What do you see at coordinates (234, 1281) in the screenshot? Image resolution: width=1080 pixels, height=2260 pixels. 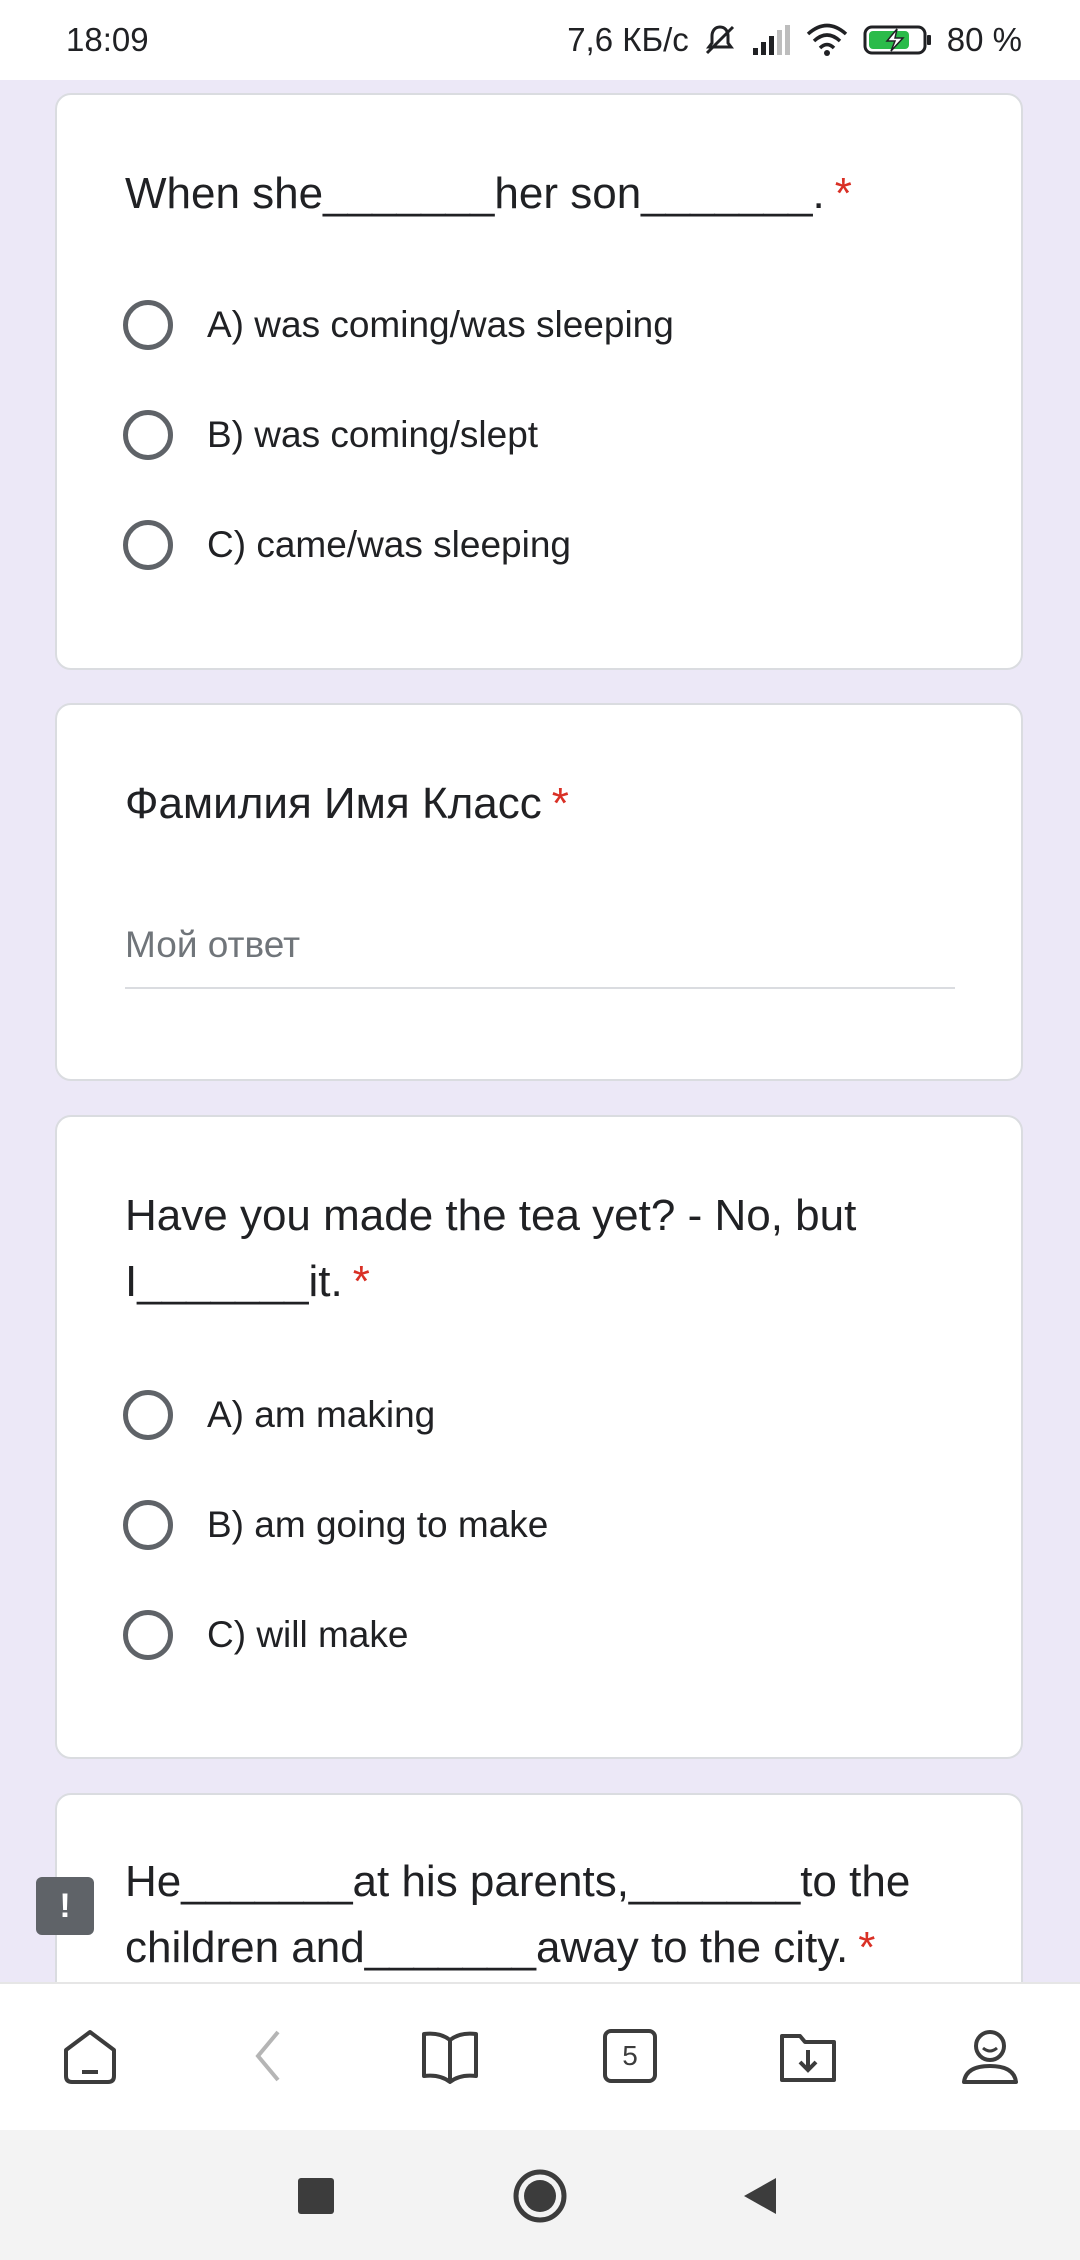 I see `question-text: I_______it.` at bounding box center [234, 1281].